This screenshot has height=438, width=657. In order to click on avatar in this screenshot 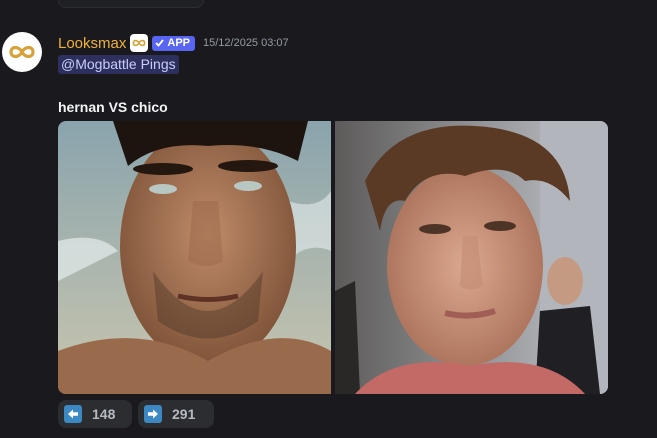, I will do `click(22, 52)`.